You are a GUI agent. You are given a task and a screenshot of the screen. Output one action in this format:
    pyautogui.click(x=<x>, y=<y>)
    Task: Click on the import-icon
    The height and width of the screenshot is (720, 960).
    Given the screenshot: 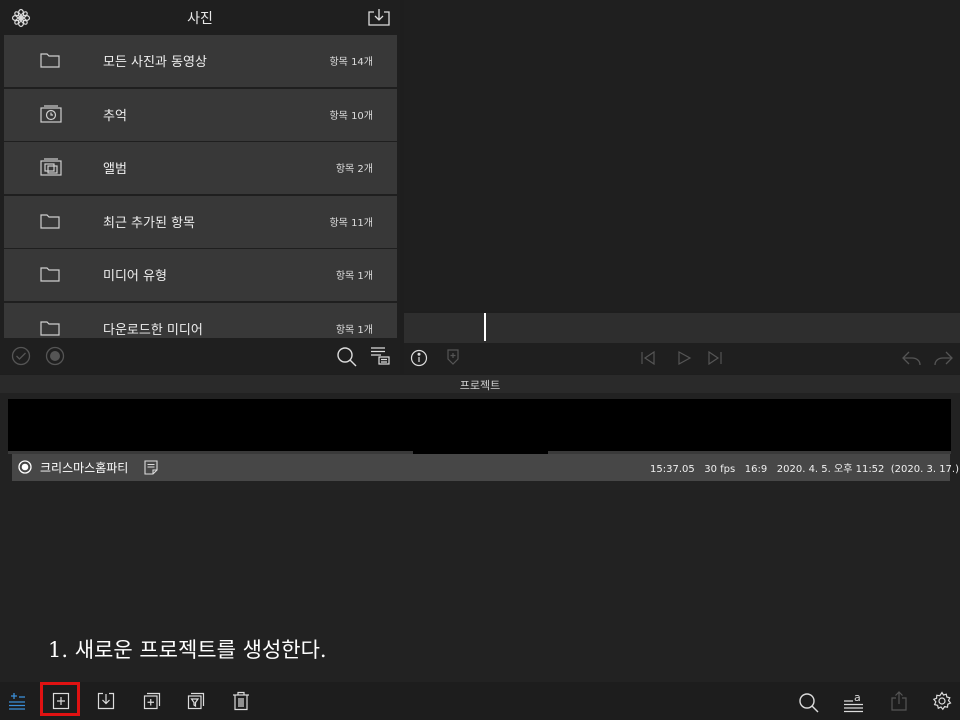 What is the action you would take?
    pyautogui.click(x=379, y=17)
    